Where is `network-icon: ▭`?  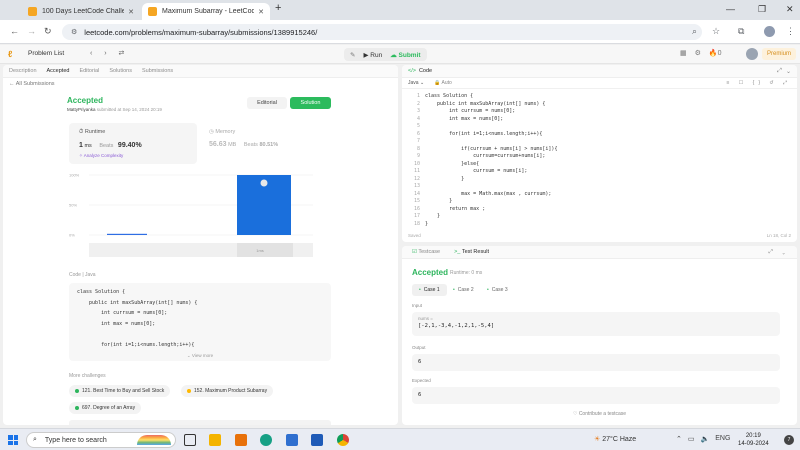 network-icon: ▭ is located at coordinates (691, 439).